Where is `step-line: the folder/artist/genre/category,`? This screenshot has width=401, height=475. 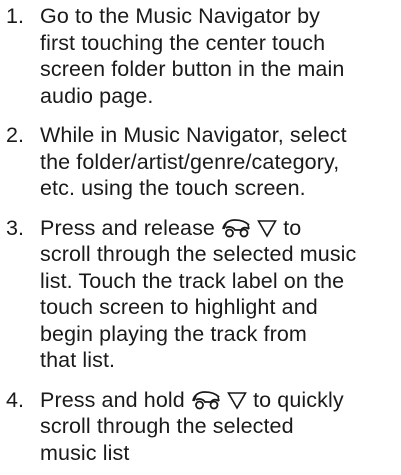
step-line: the folder/artist/genre/category, is located at coordinates (190, 161).